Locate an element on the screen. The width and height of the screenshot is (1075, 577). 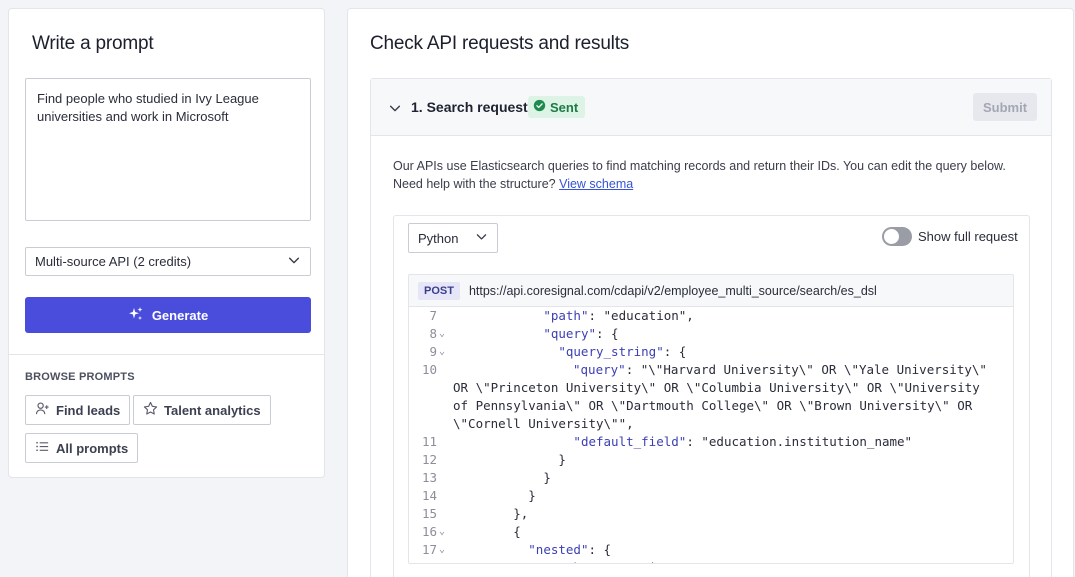
panel-title: Write a prompt is located at coordinates (93, 43).